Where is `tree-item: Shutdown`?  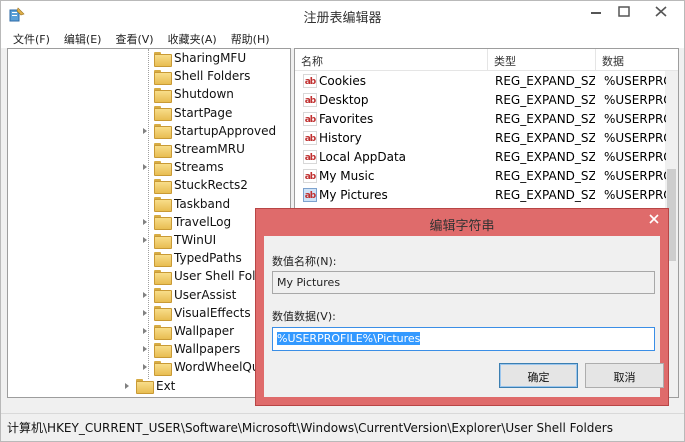 tree-item: Shutdown is located at coordinates (187, 94).